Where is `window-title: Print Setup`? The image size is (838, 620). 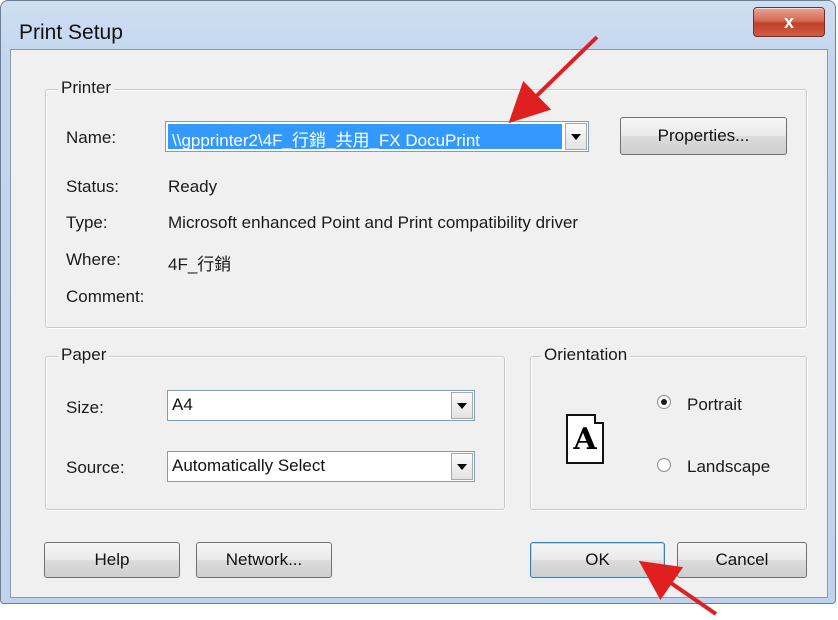 window-title: Print Setup is located at coordinates (71, 32).